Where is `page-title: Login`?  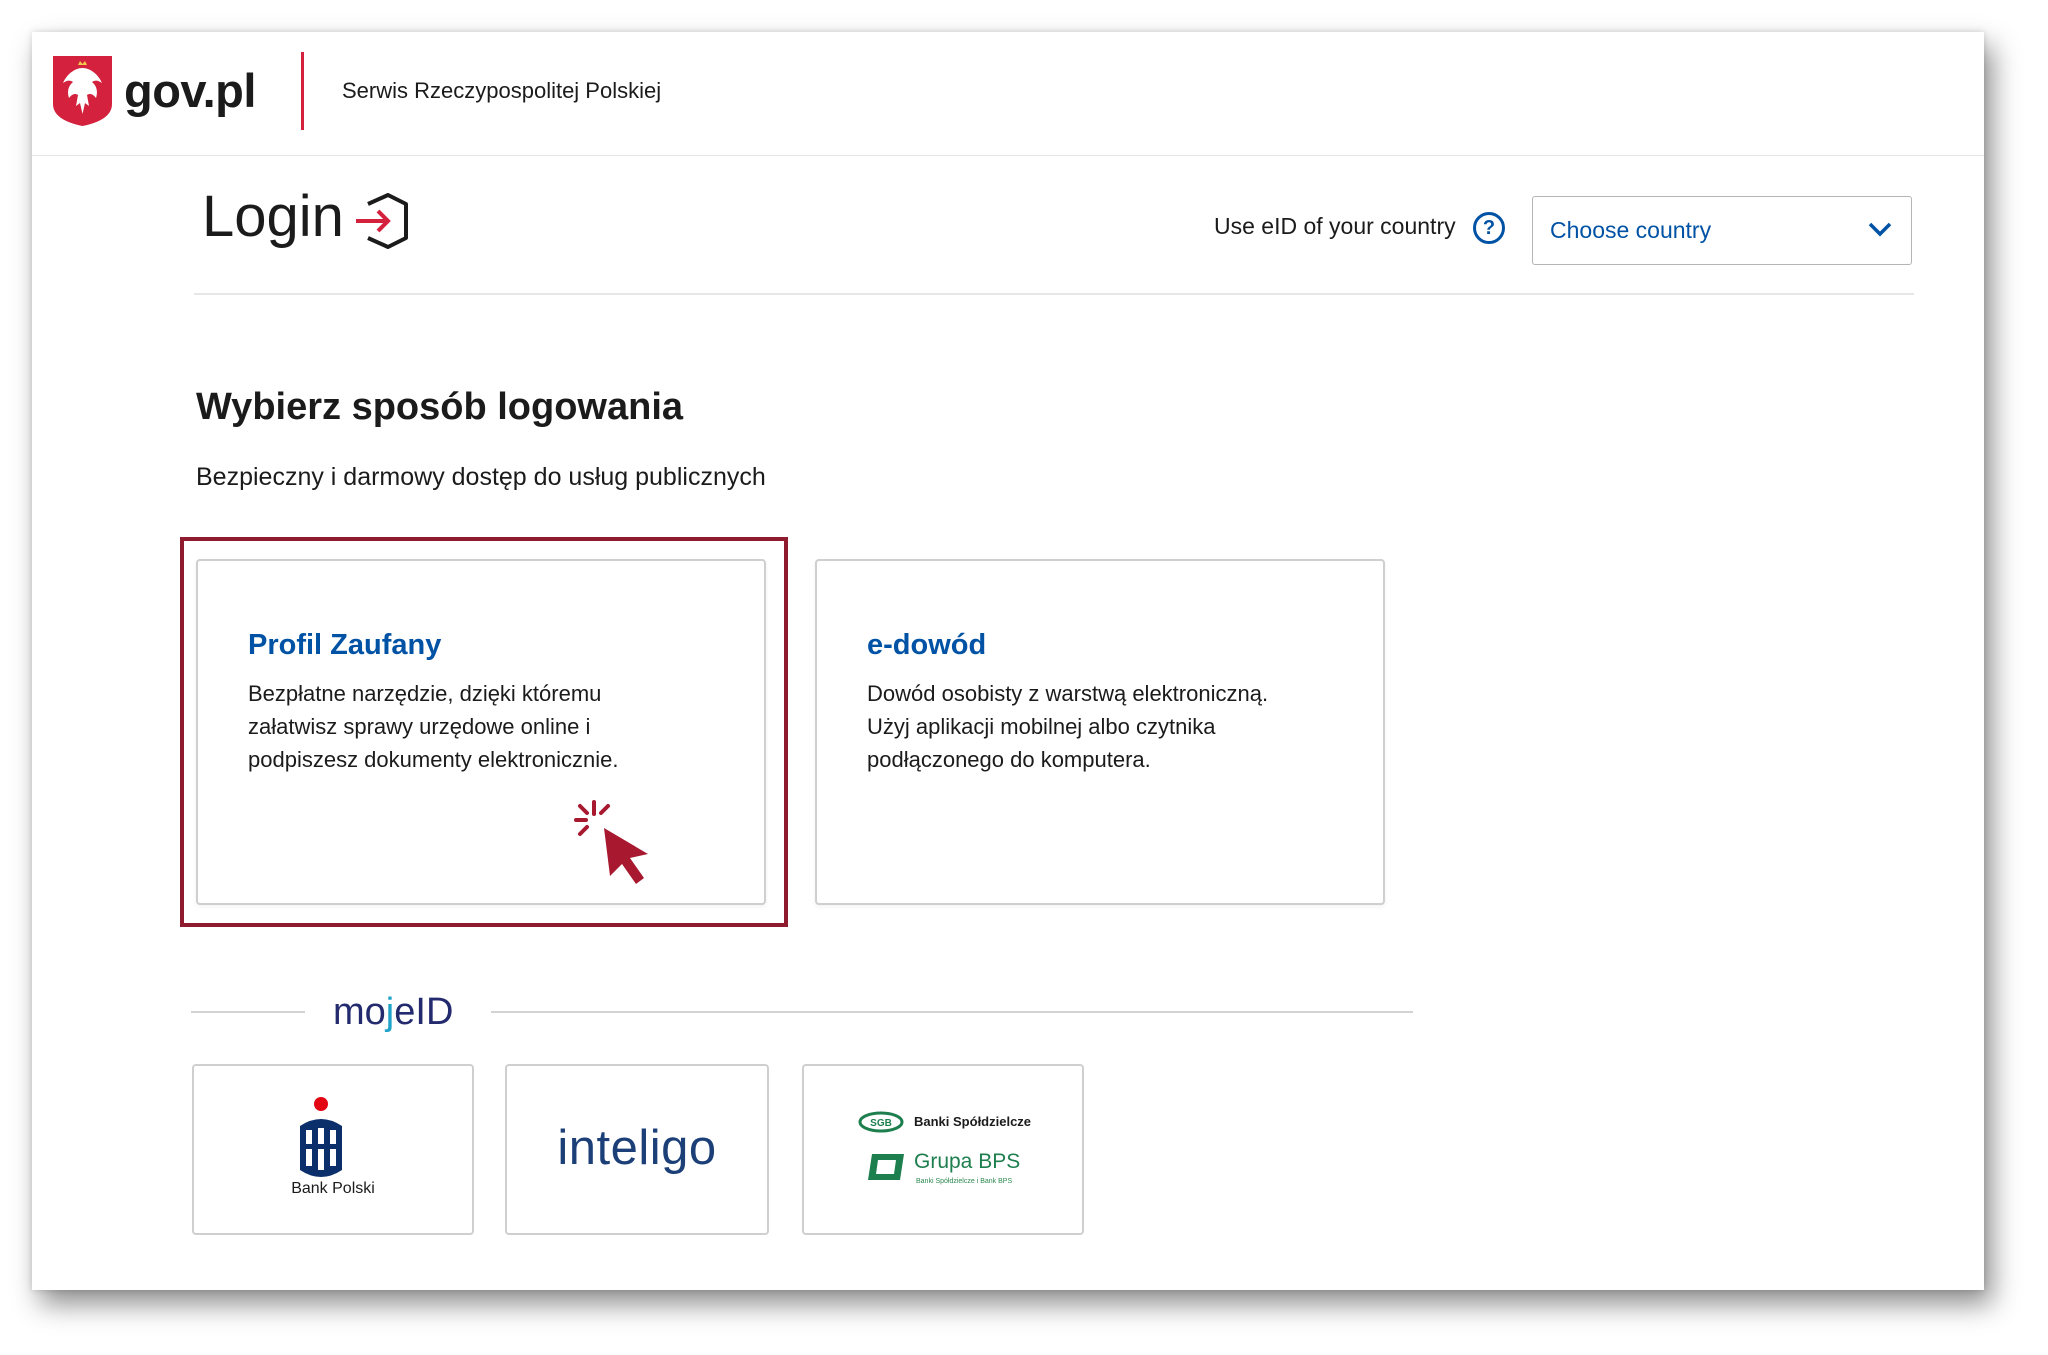
page-title: Login is located at coordinates (273, 216).